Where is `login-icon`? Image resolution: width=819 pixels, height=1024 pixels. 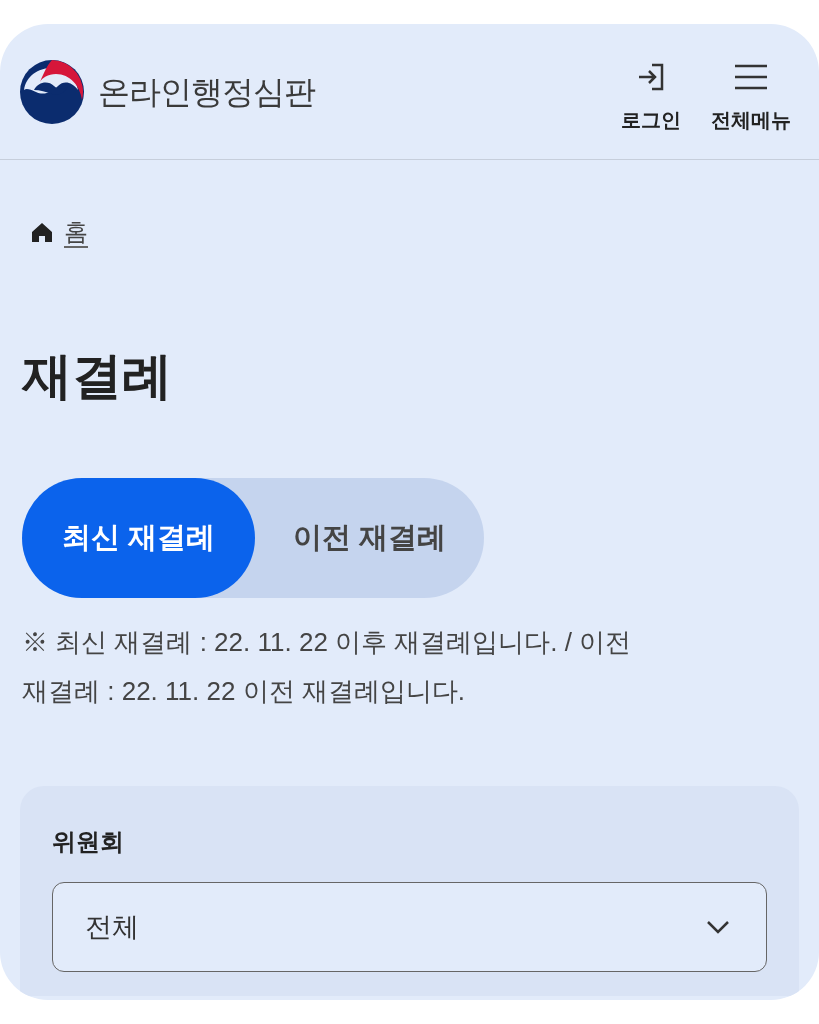
login-icon is located at coordinates (651, 76).